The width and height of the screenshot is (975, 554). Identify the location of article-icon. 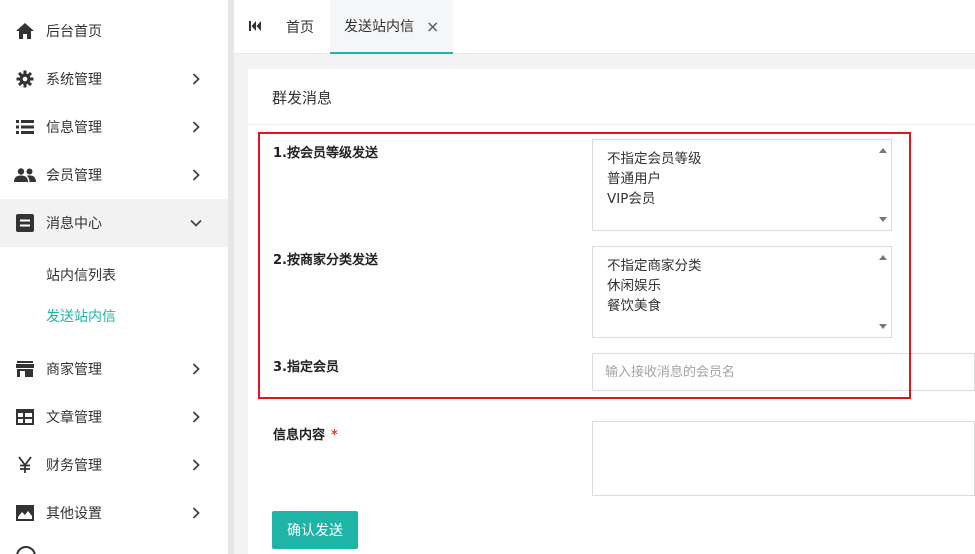
(25, 417).